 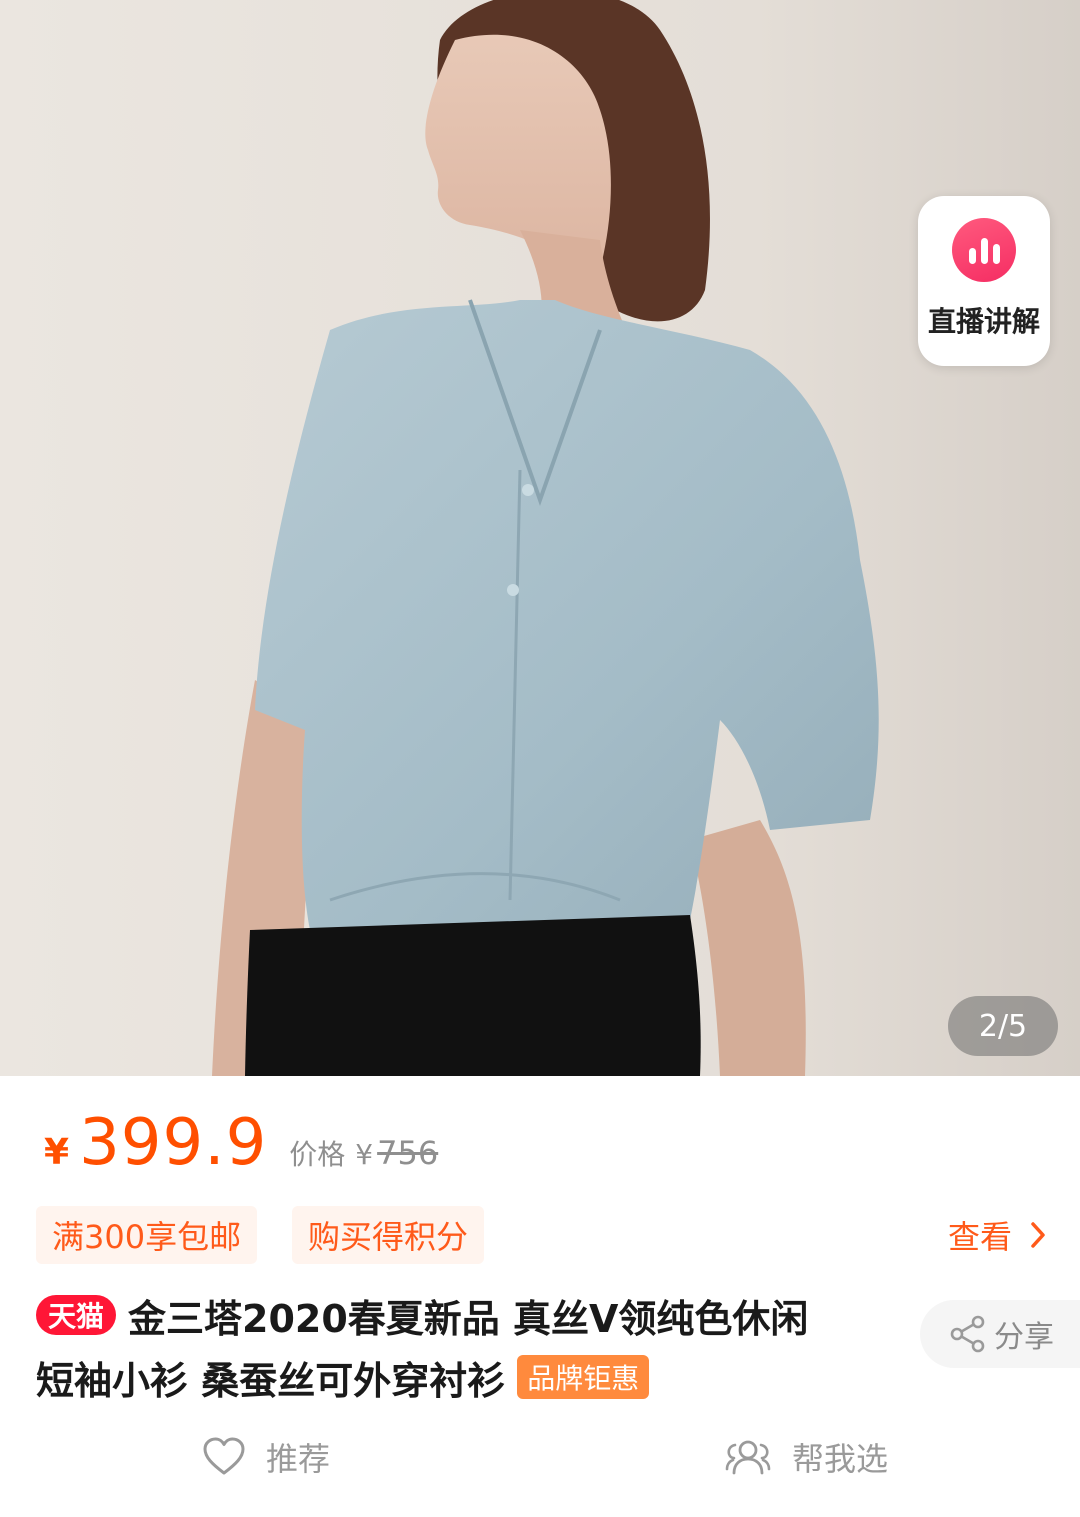 What do you see at coordinates (224, 1456) in the screenshot?
I see `heart-icon` at bounding box center [224, 1456].